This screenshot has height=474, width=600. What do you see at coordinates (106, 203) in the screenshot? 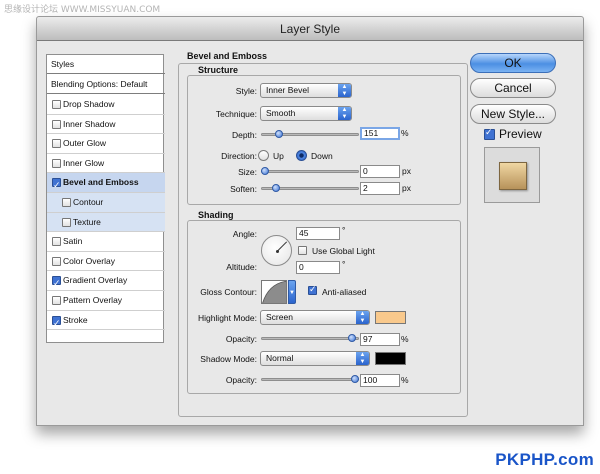
I see `style-item-contour: Contour` at bounding box center [106, 203].